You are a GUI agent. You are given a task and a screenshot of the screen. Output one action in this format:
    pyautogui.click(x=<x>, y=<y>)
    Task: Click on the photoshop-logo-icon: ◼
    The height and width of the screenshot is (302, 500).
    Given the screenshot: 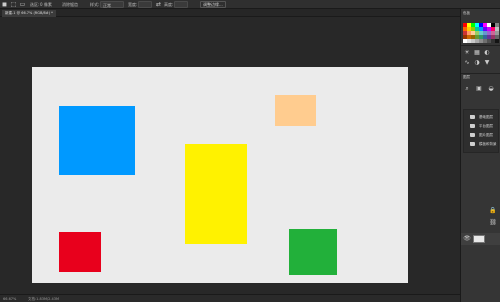 What is the action you would take?
    pyautogui.click(x=4, y=4)
    